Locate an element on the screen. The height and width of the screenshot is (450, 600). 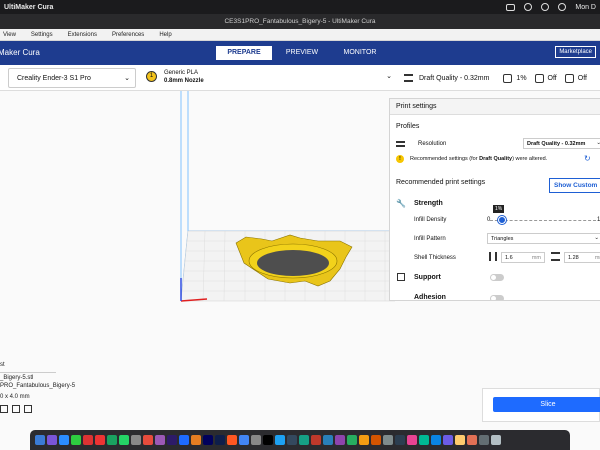
resolution-dropdown: Draft Quality - 0.32mm ⌄ is located at coordinates (561, 143).